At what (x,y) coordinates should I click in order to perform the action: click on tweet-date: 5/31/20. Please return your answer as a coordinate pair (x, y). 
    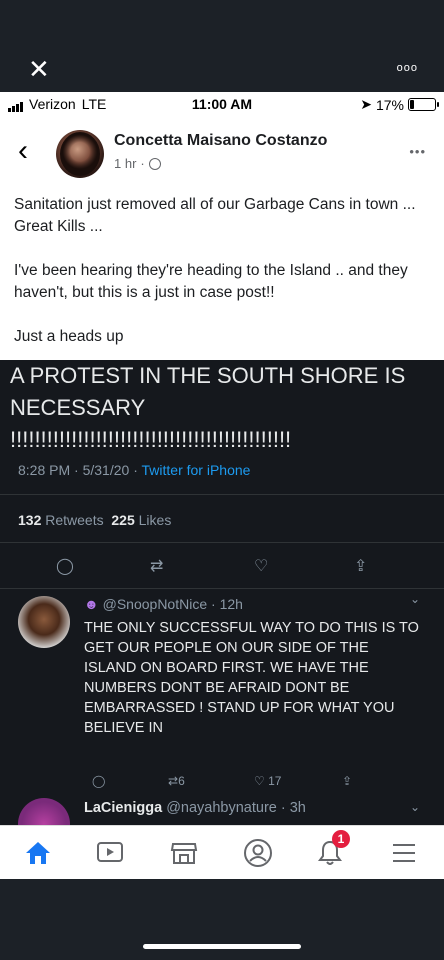
    Looking at the image, I should click on (106, 470).